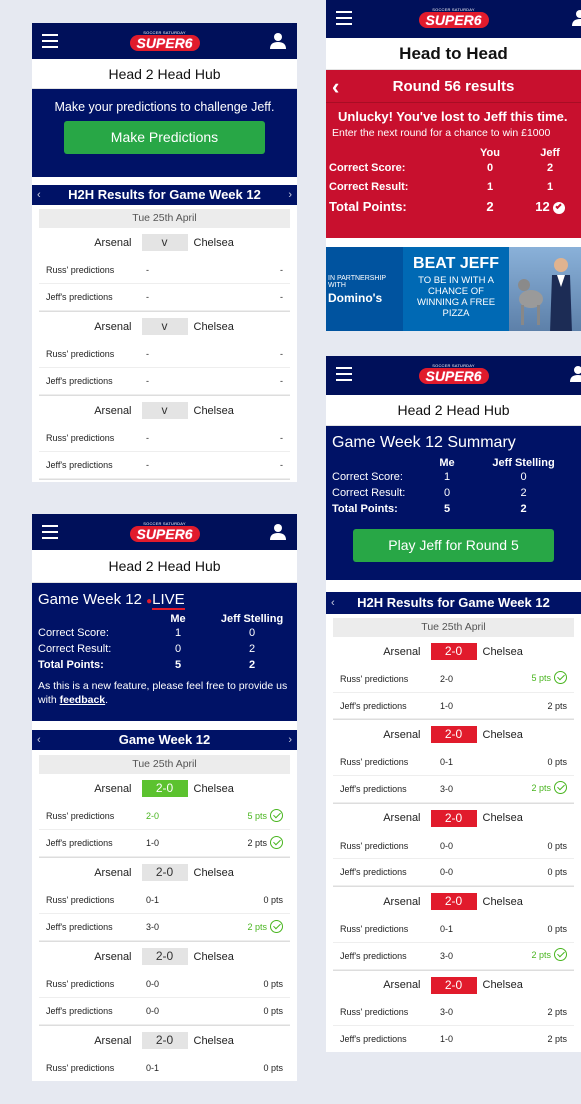 This screenshot has width=581, height=1104. What do you see at coordinates (453, 116) in the screenshot?
I see `lost-message: Unlucky! You've lost to Jeff this time.` at bounding box center [453, 116].